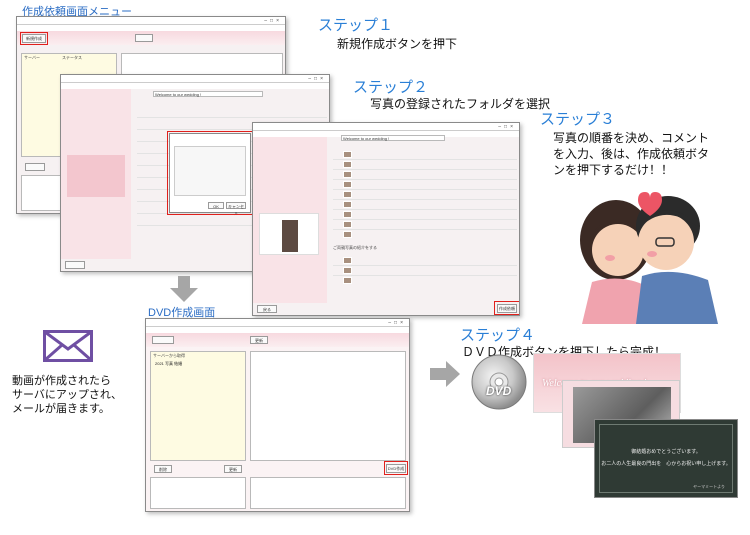 The height and width of the screenshot is (535, 750). What do you see at coordinates (460, 104) in the screenshot?
I see `step2-desc: 写真の登録されたフォルダを選択` at bounding box center [460, 104].